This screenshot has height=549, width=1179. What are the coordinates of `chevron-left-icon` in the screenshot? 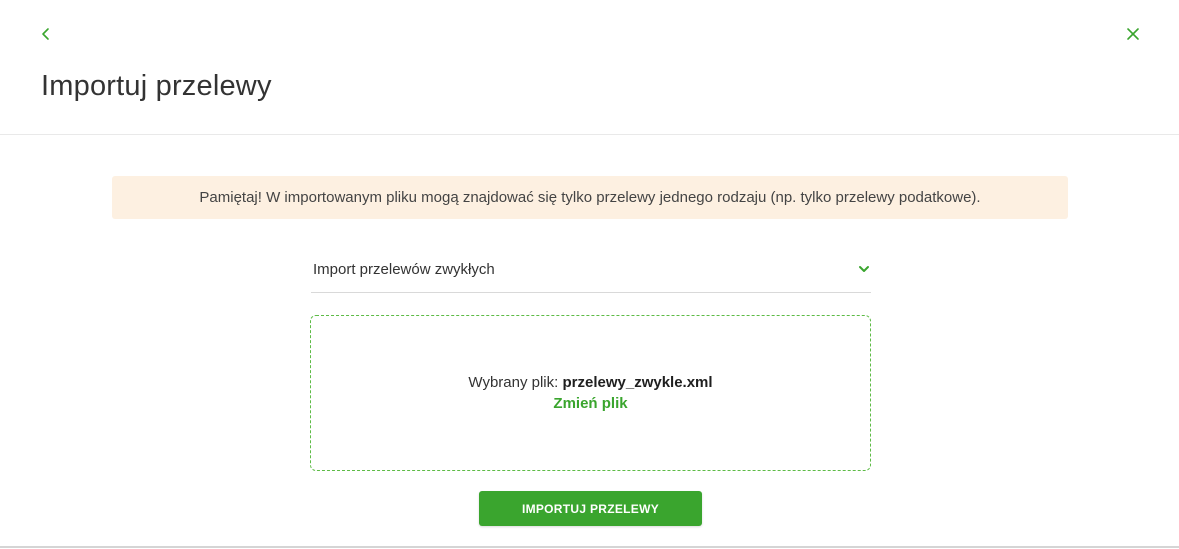 It's located at (46, 36).